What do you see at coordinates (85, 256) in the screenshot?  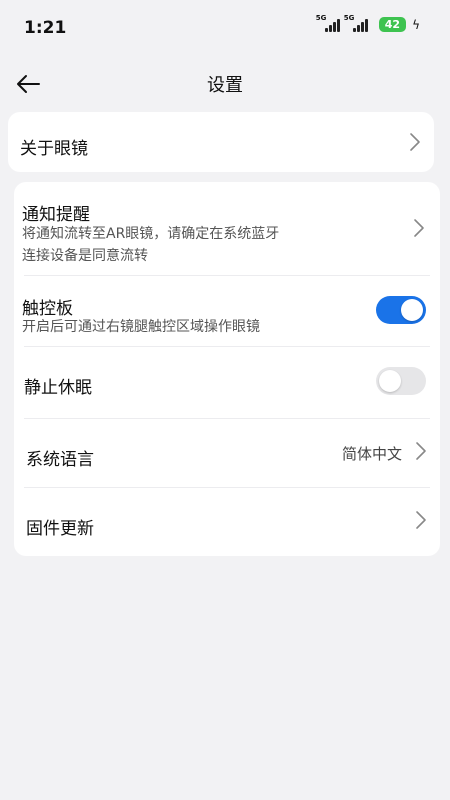 I see `notification-subtitle-line2: 连接设备是同意流转` at bounding box center [85, 256].